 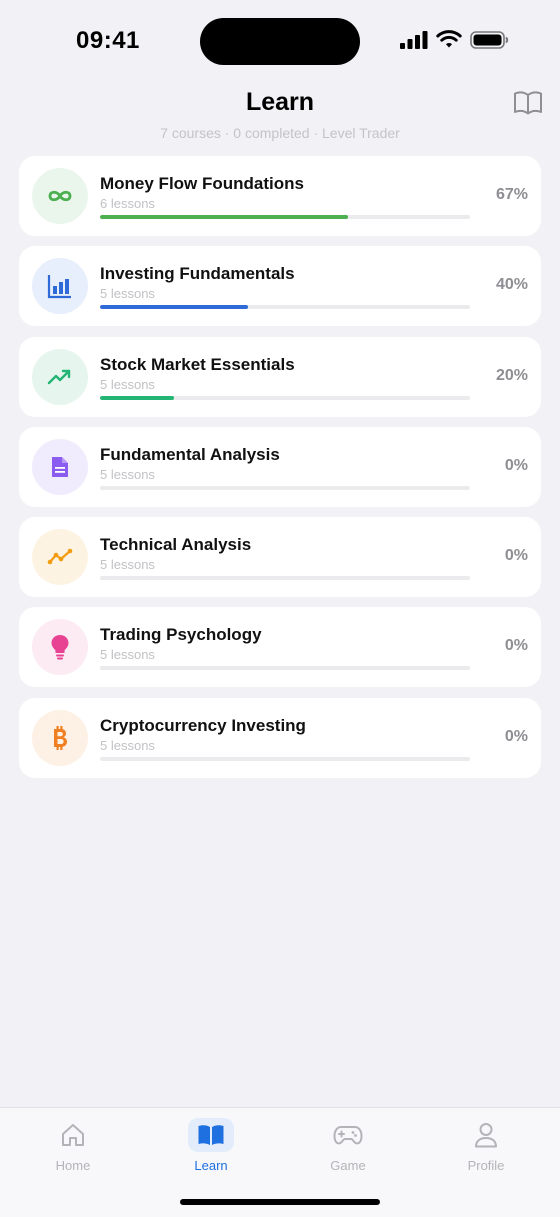 I want to click on status-bar: 09:41, so click(x=280, y=40).